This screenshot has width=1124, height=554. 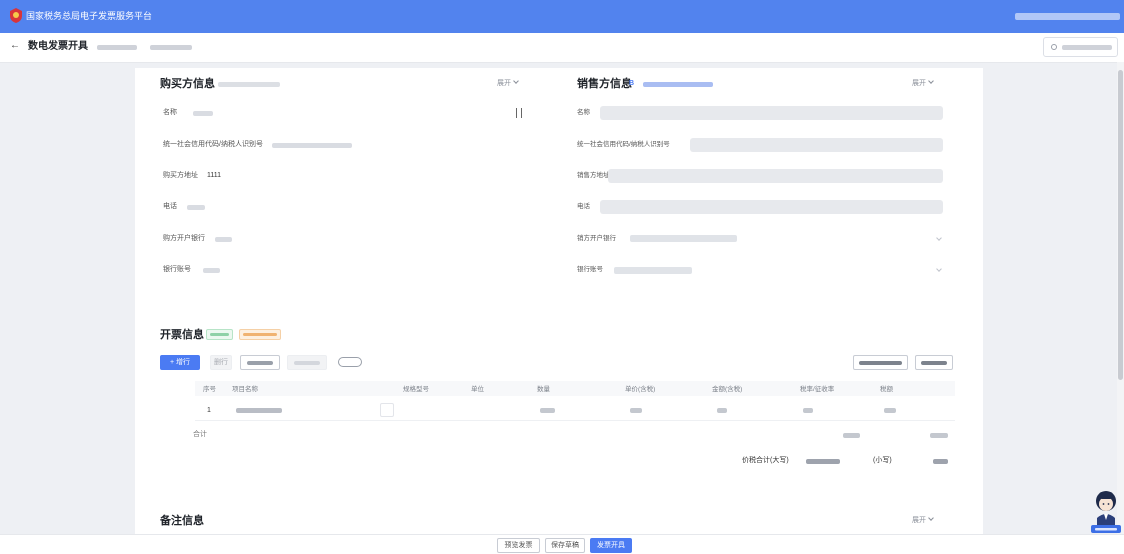 I want to click on buyer-bank-input, so click(x=223, y=239).